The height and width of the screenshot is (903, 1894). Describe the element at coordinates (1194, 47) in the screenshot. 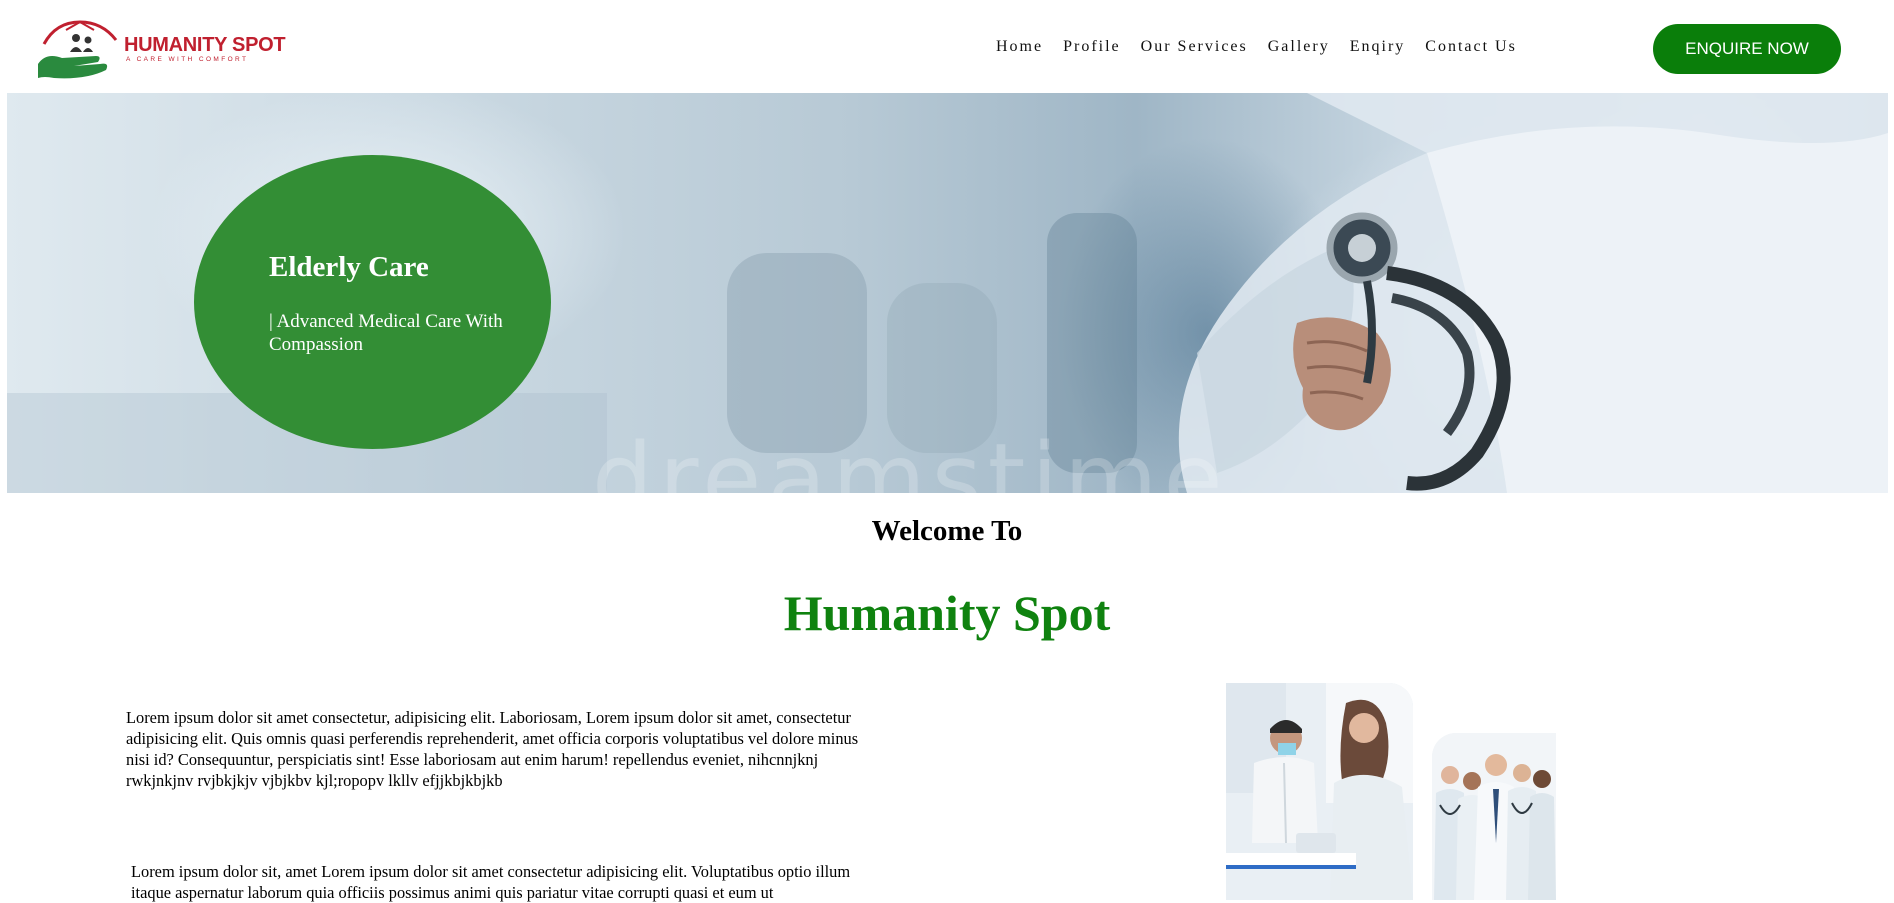

I see `nav-our-services: Our Services` at that location.